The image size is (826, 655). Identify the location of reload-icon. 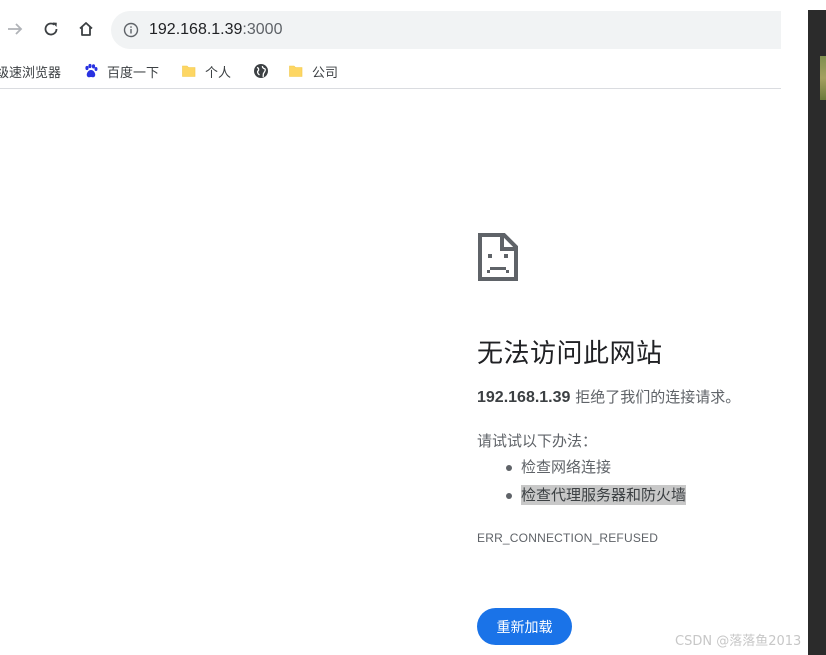
(51, 29).